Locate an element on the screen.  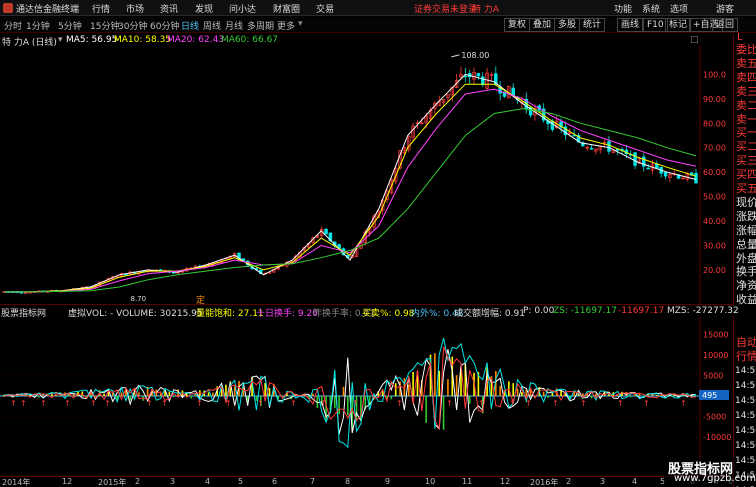
period-5min: 5分钟 is located at coordinates (70, 25).